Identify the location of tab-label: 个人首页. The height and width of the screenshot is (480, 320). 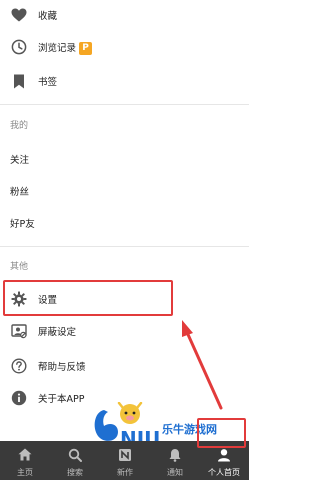
(224, 472).